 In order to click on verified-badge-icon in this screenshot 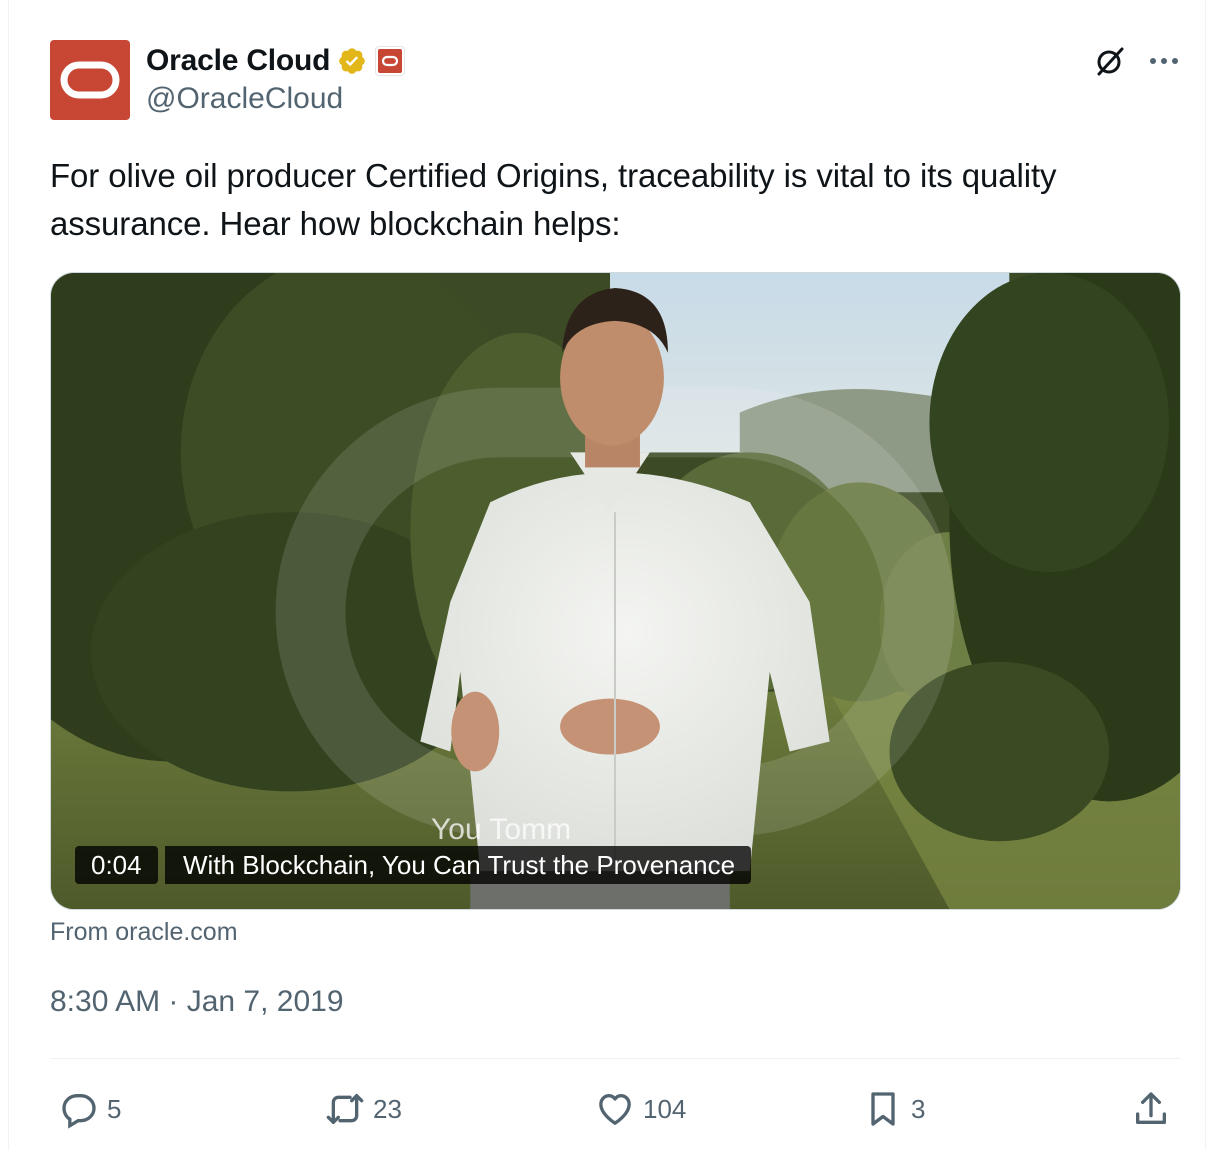, I will do `click(352, 61)`.